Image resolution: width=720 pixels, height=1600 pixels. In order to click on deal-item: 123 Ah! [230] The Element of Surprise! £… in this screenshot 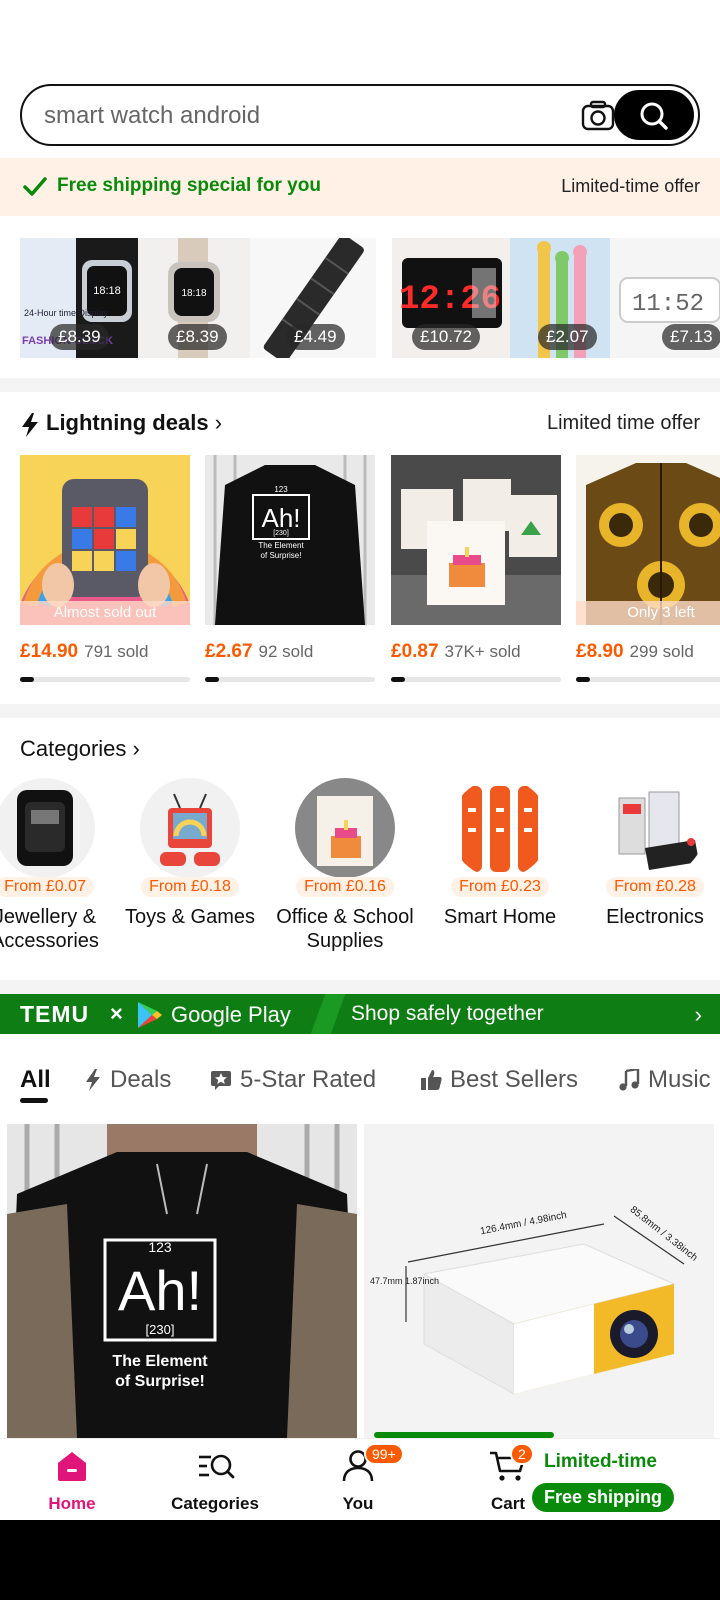, I will do `click(290, 568)`.